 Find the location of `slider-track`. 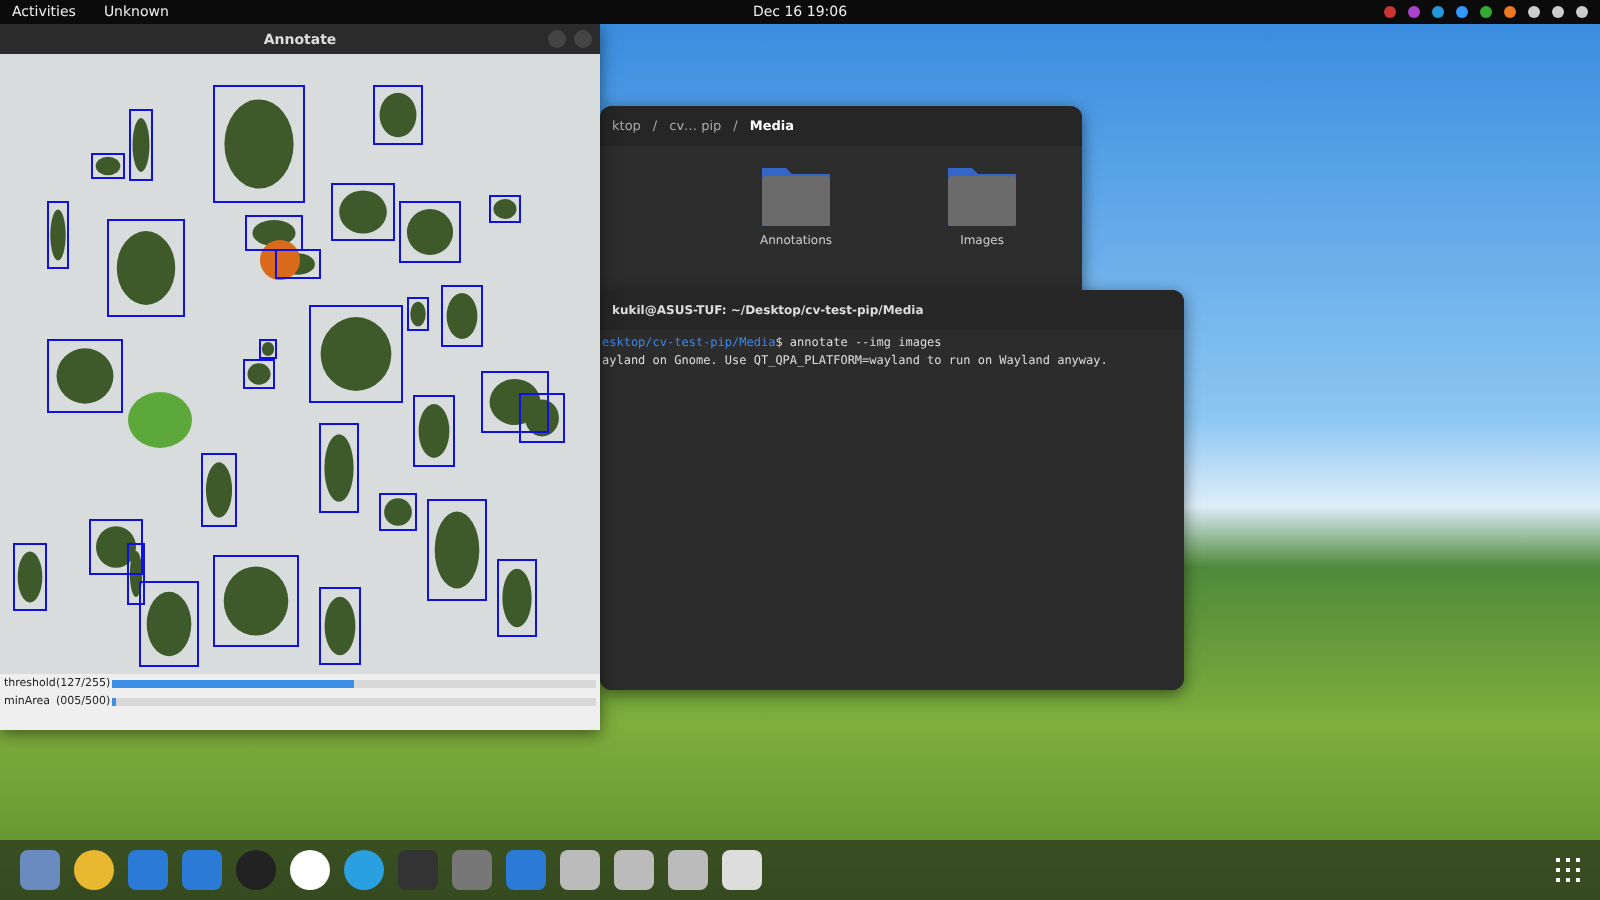

slider-track is located at coordinates (354, 683).